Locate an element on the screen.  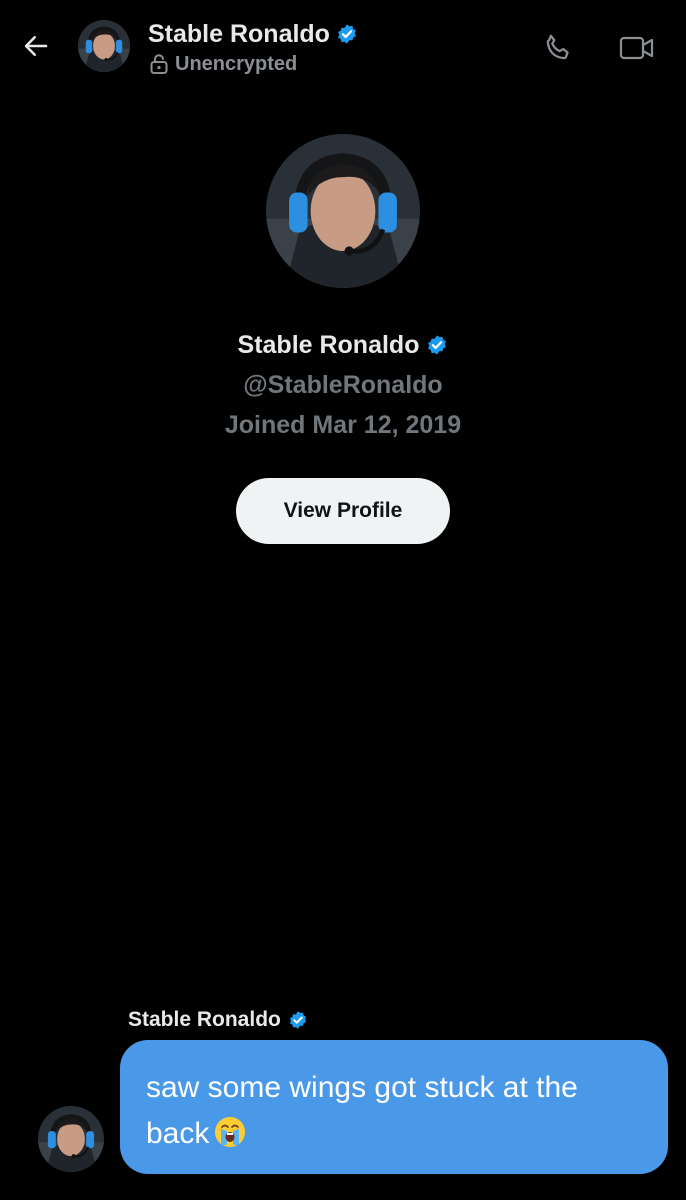
video-call-button is located at coordinates (637, 48).